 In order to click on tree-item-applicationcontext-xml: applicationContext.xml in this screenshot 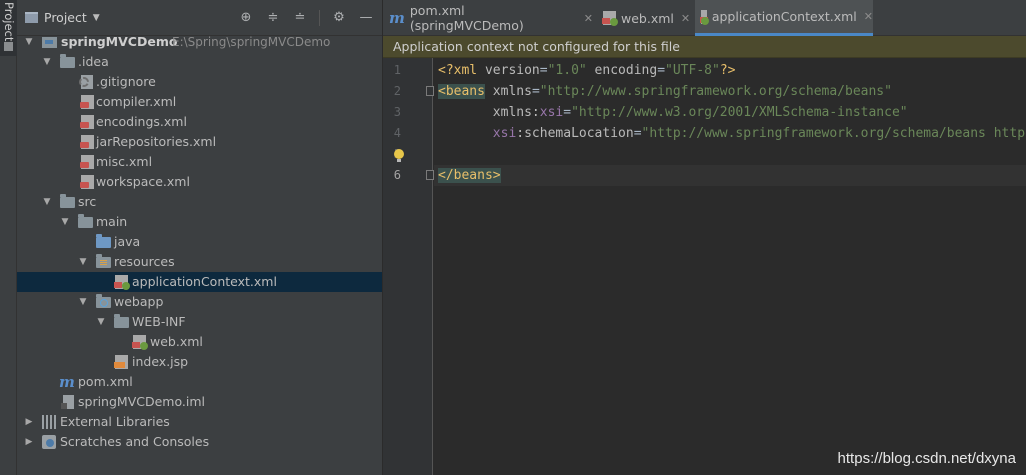, I will do `click(199, 282)`.